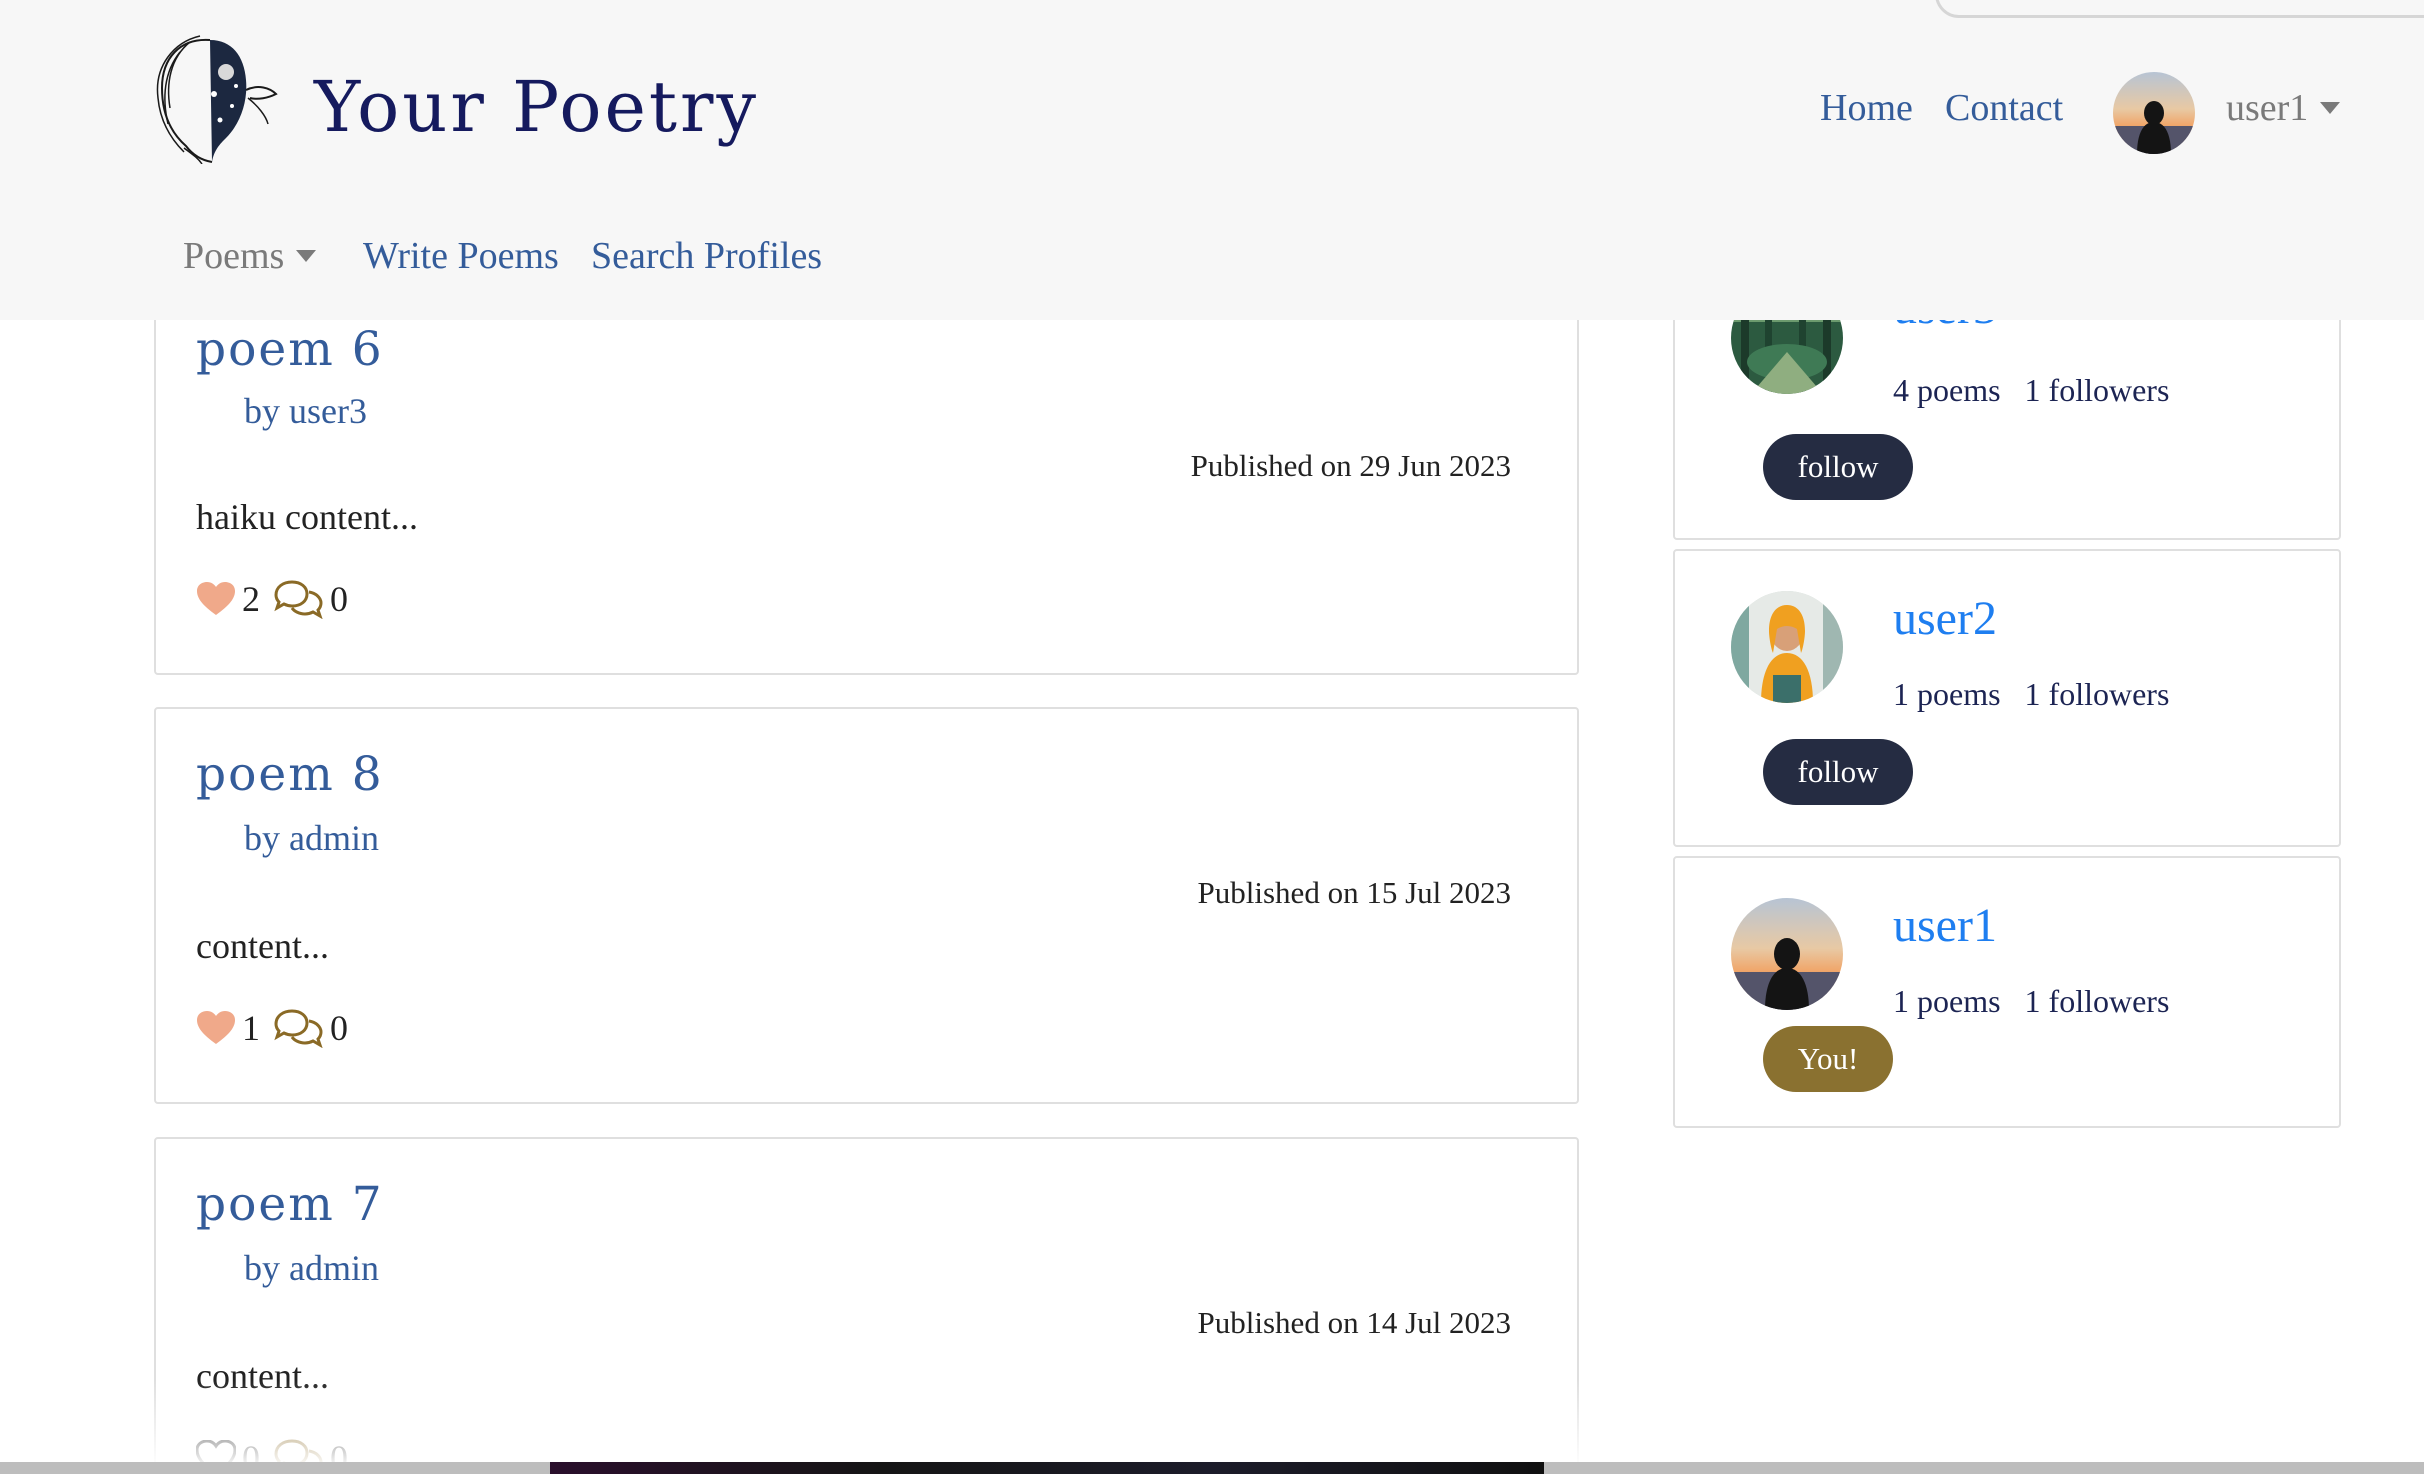 The height and width of the screenshot is (1474, 2424). What do you see at coordinates (290, 349) in the screenshot?
I see `poem-title: poem 6` at bounding box center [290, 349].